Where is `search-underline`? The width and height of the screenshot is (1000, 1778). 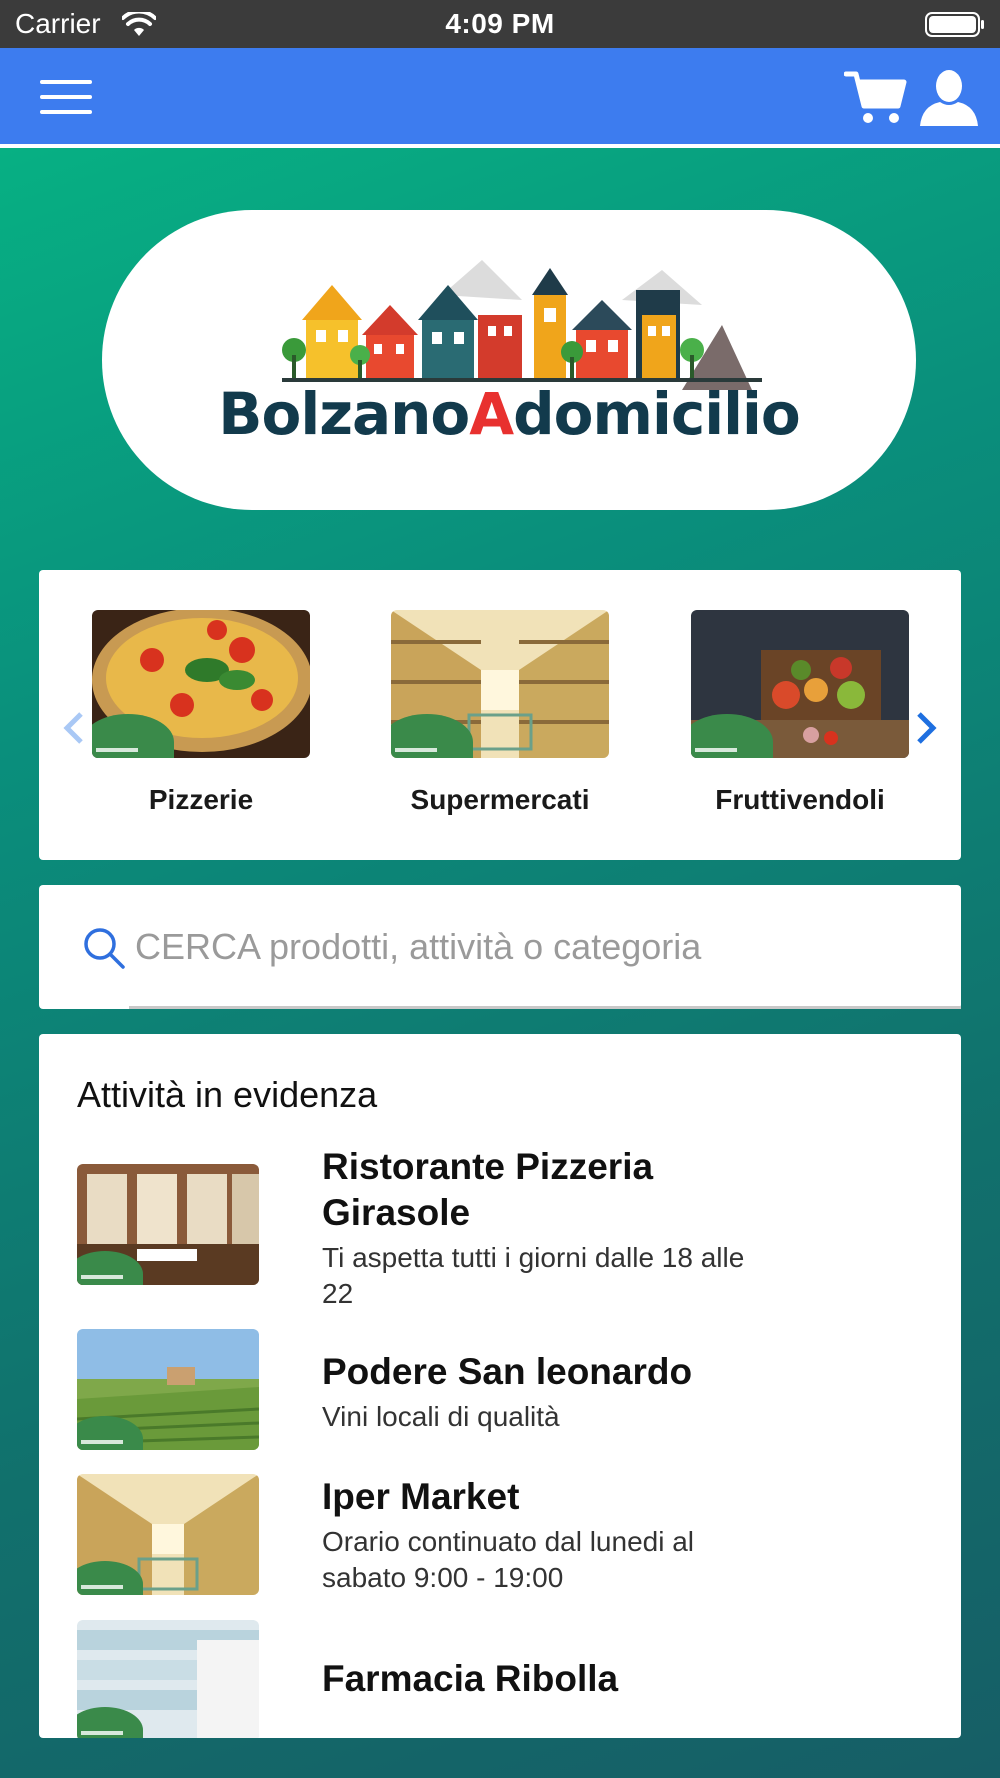 search-underline is located at coordinates (545, 1007).